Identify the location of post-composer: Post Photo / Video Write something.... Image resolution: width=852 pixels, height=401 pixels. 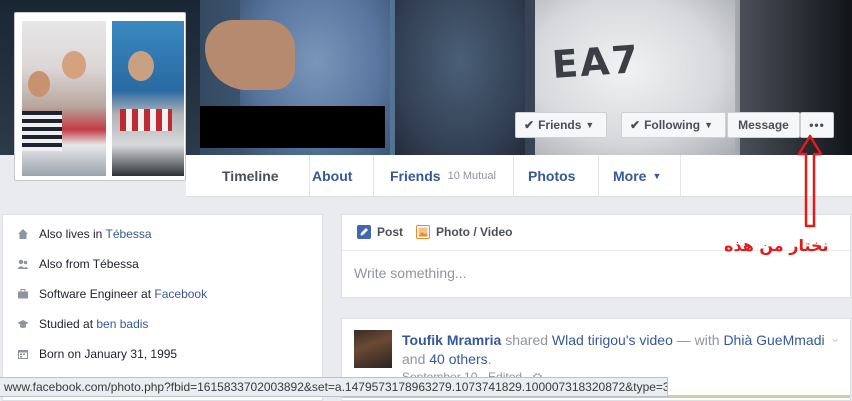
(596, 256).